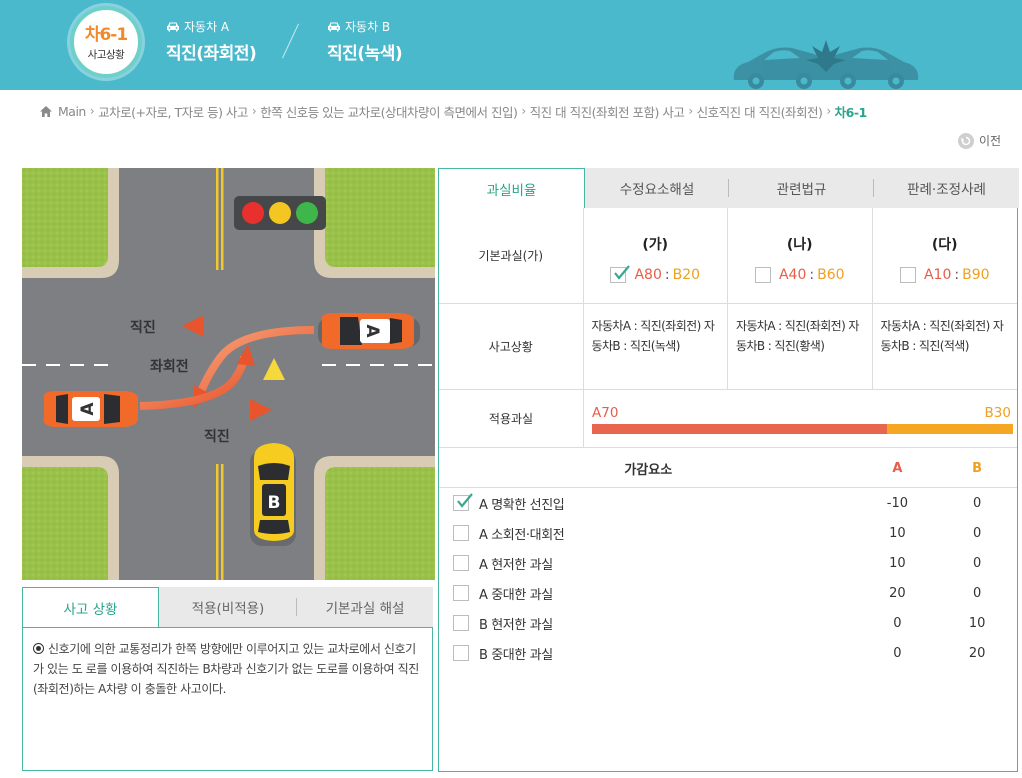 The height and width of the screenshot is (778, 1022). I want to click on ratio-a: A10, so click(937, 275).